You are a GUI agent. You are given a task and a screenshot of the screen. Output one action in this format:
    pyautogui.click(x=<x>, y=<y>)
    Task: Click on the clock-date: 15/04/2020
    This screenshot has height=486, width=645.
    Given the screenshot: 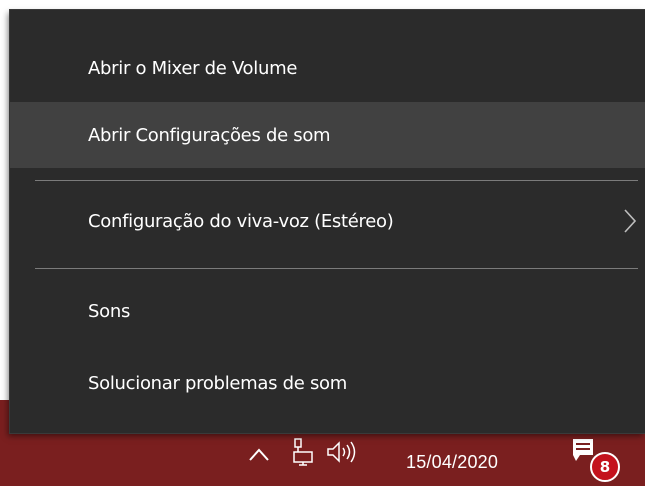 What is the action you would take?
    pyautogui.click(x=452, y=462)
    